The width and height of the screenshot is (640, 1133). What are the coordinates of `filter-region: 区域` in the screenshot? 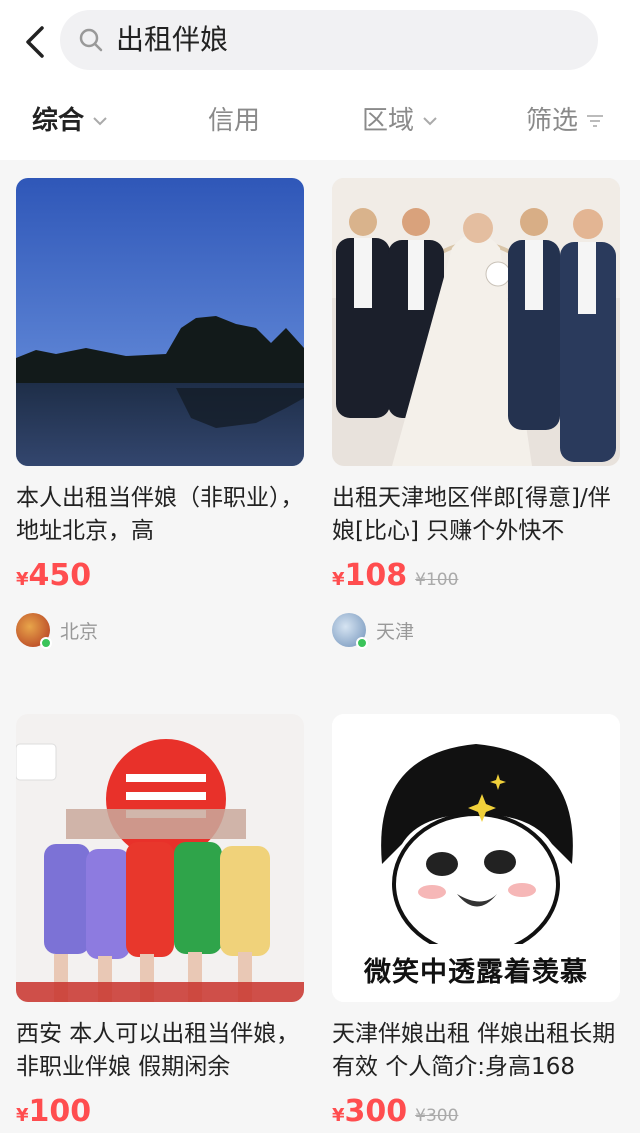 It's located at (400, 121).